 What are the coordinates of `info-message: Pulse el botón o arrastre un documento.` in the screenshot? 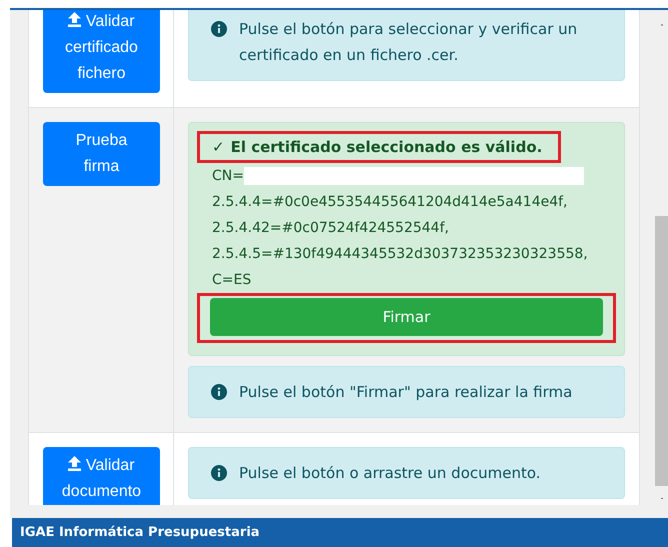 It's located at (390, 473).